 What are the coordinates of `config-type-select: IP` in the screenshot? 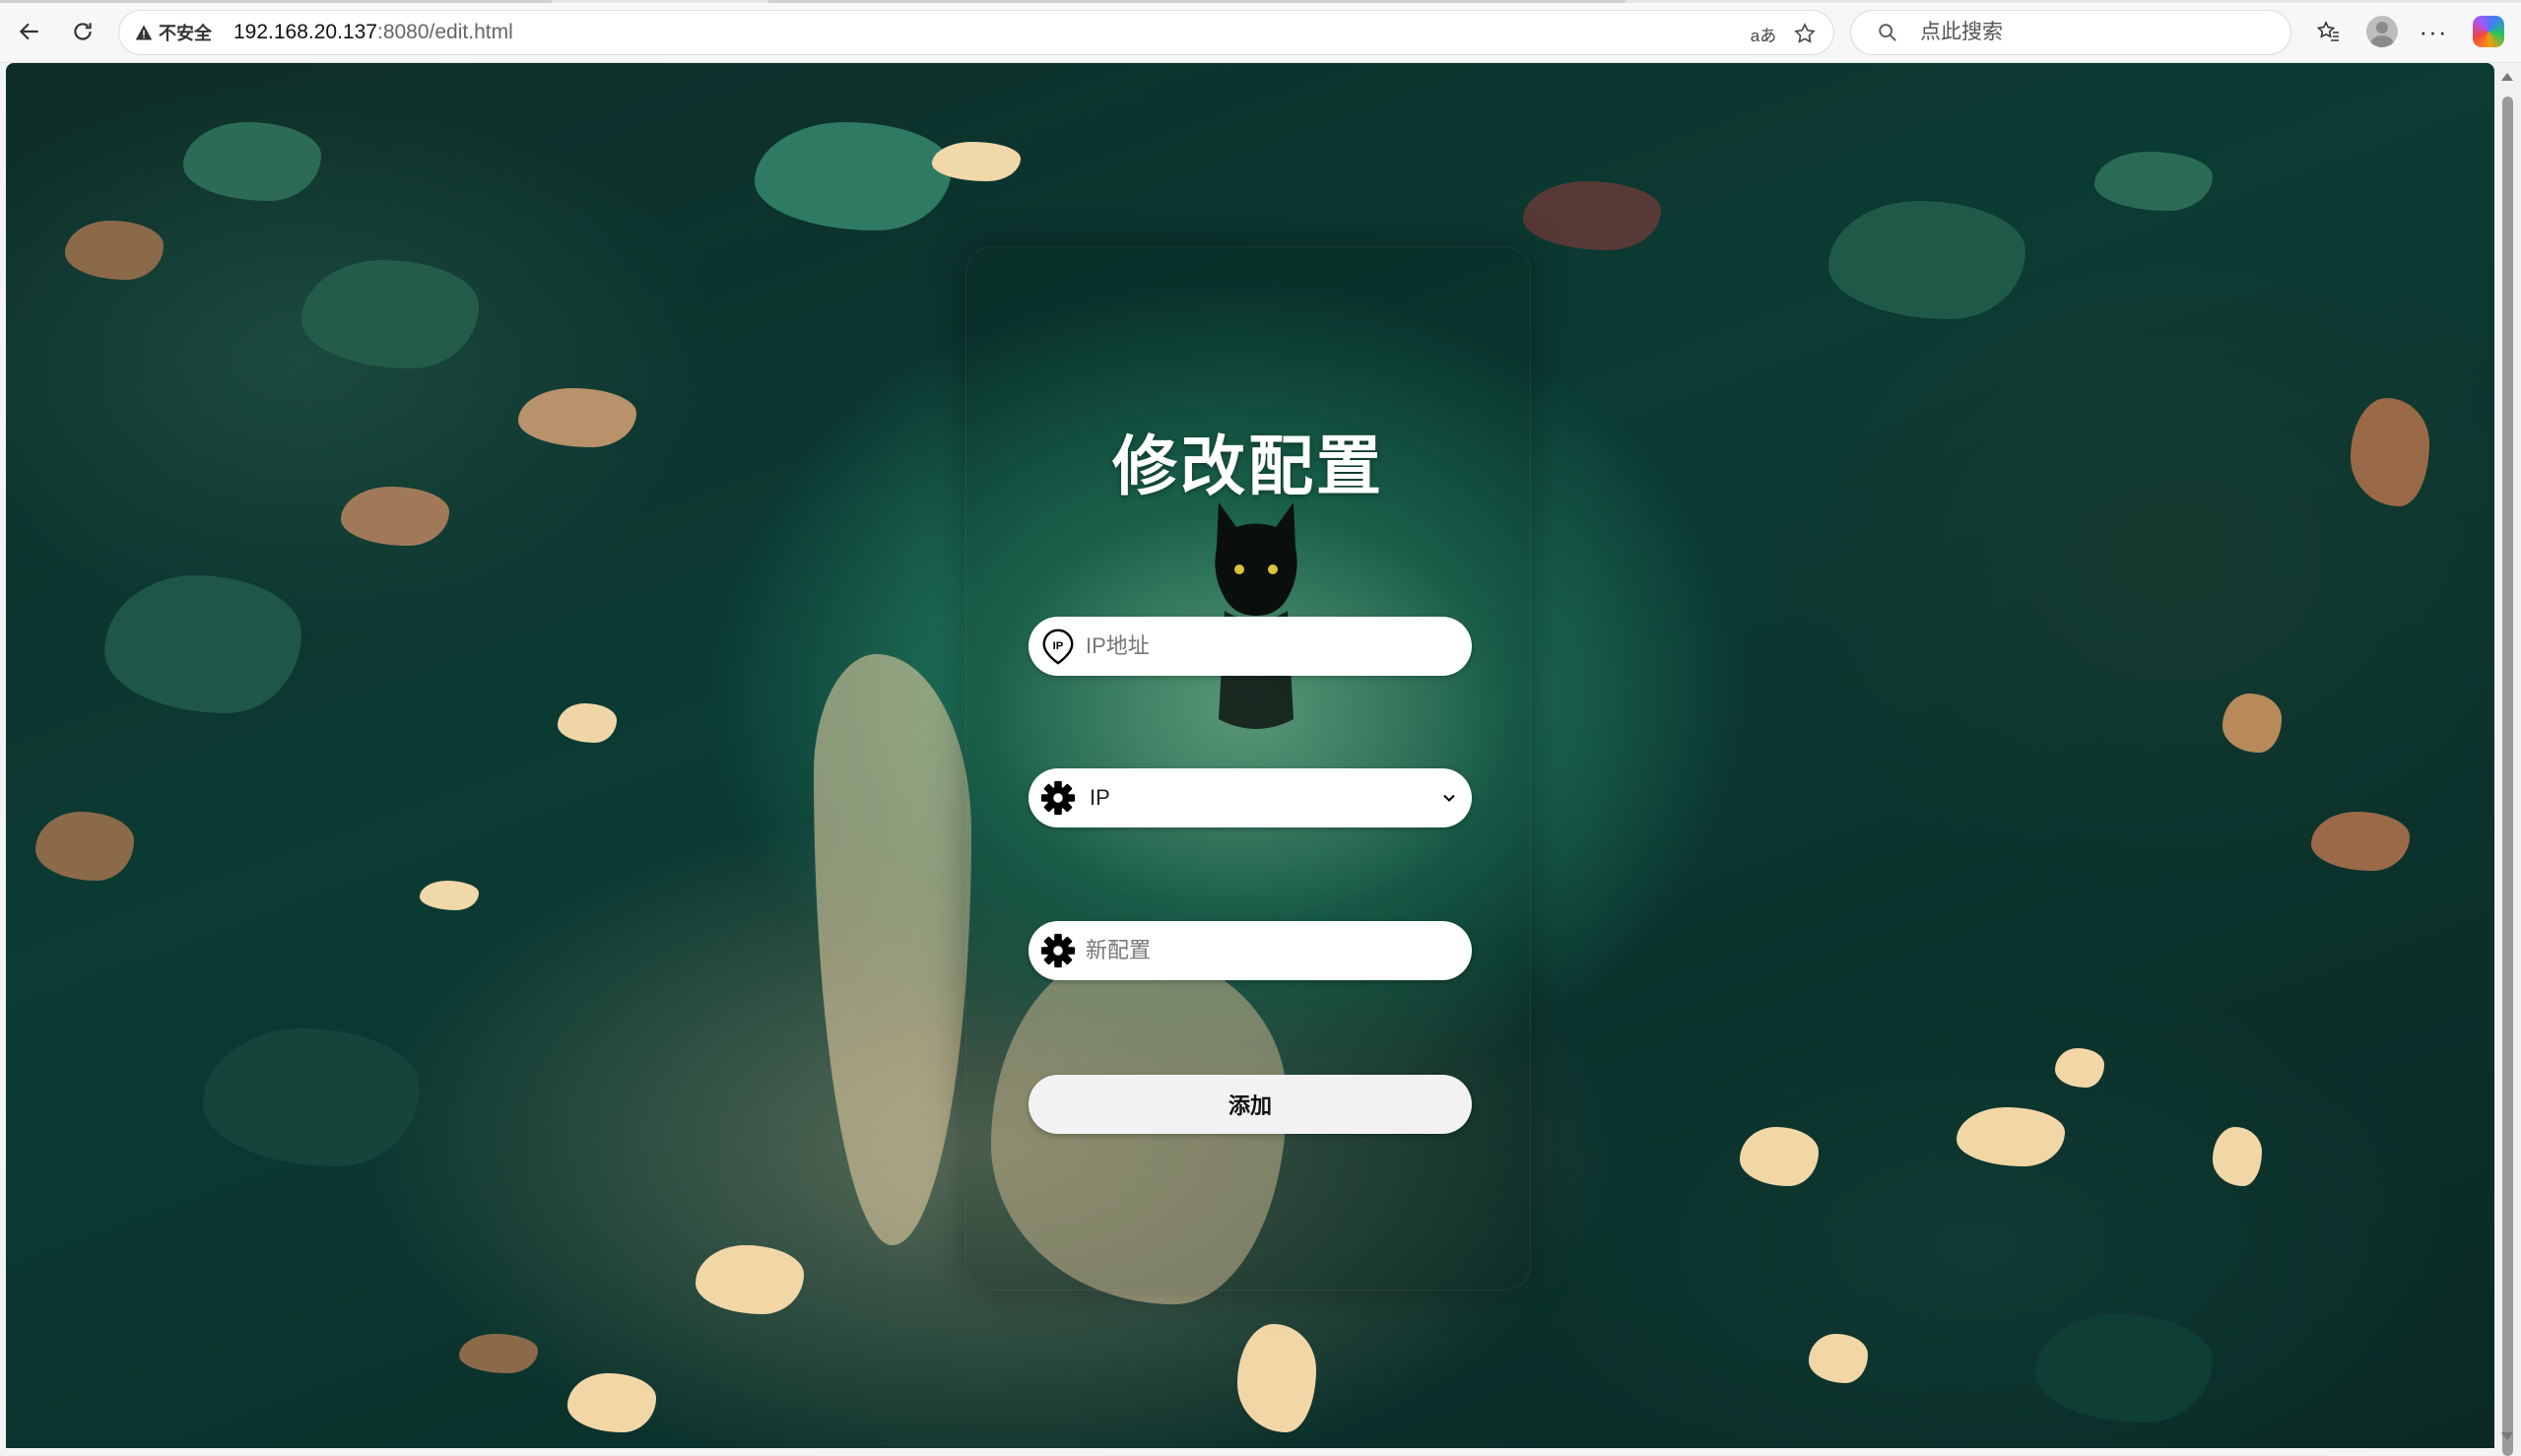 It's located at (1250, 797).